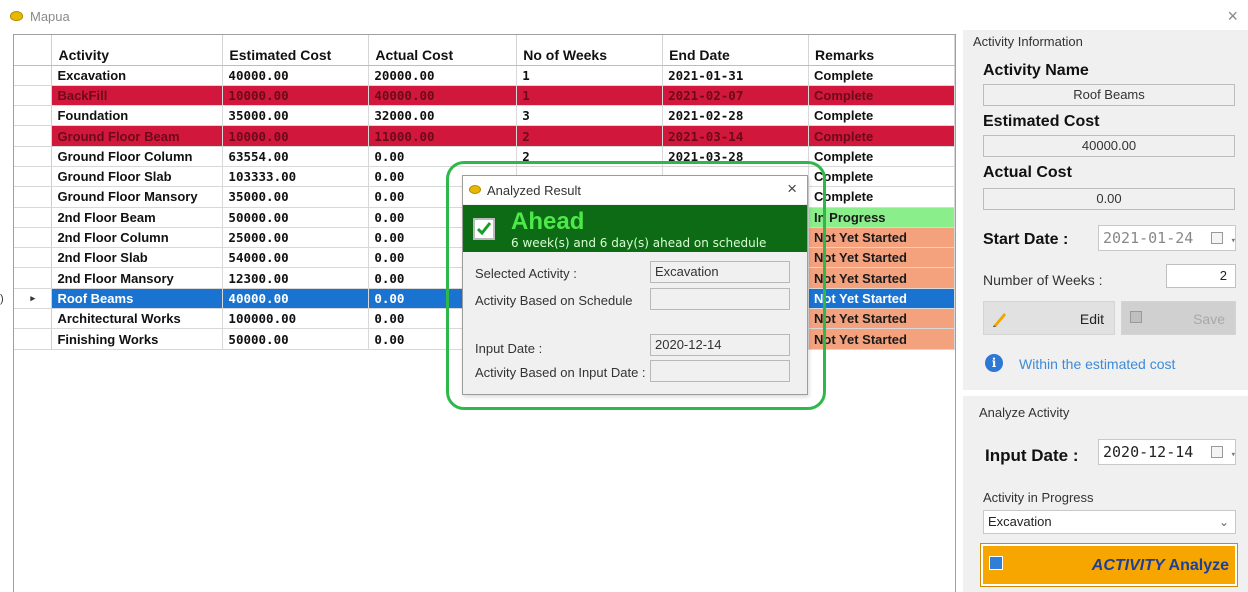 The width and height of the screenshot is (1248, 592). What do you see at coordinates (590, 50) in the screenshot?
I see `column-header-weeks: No of Weeks` at bounding box center [590, 50].